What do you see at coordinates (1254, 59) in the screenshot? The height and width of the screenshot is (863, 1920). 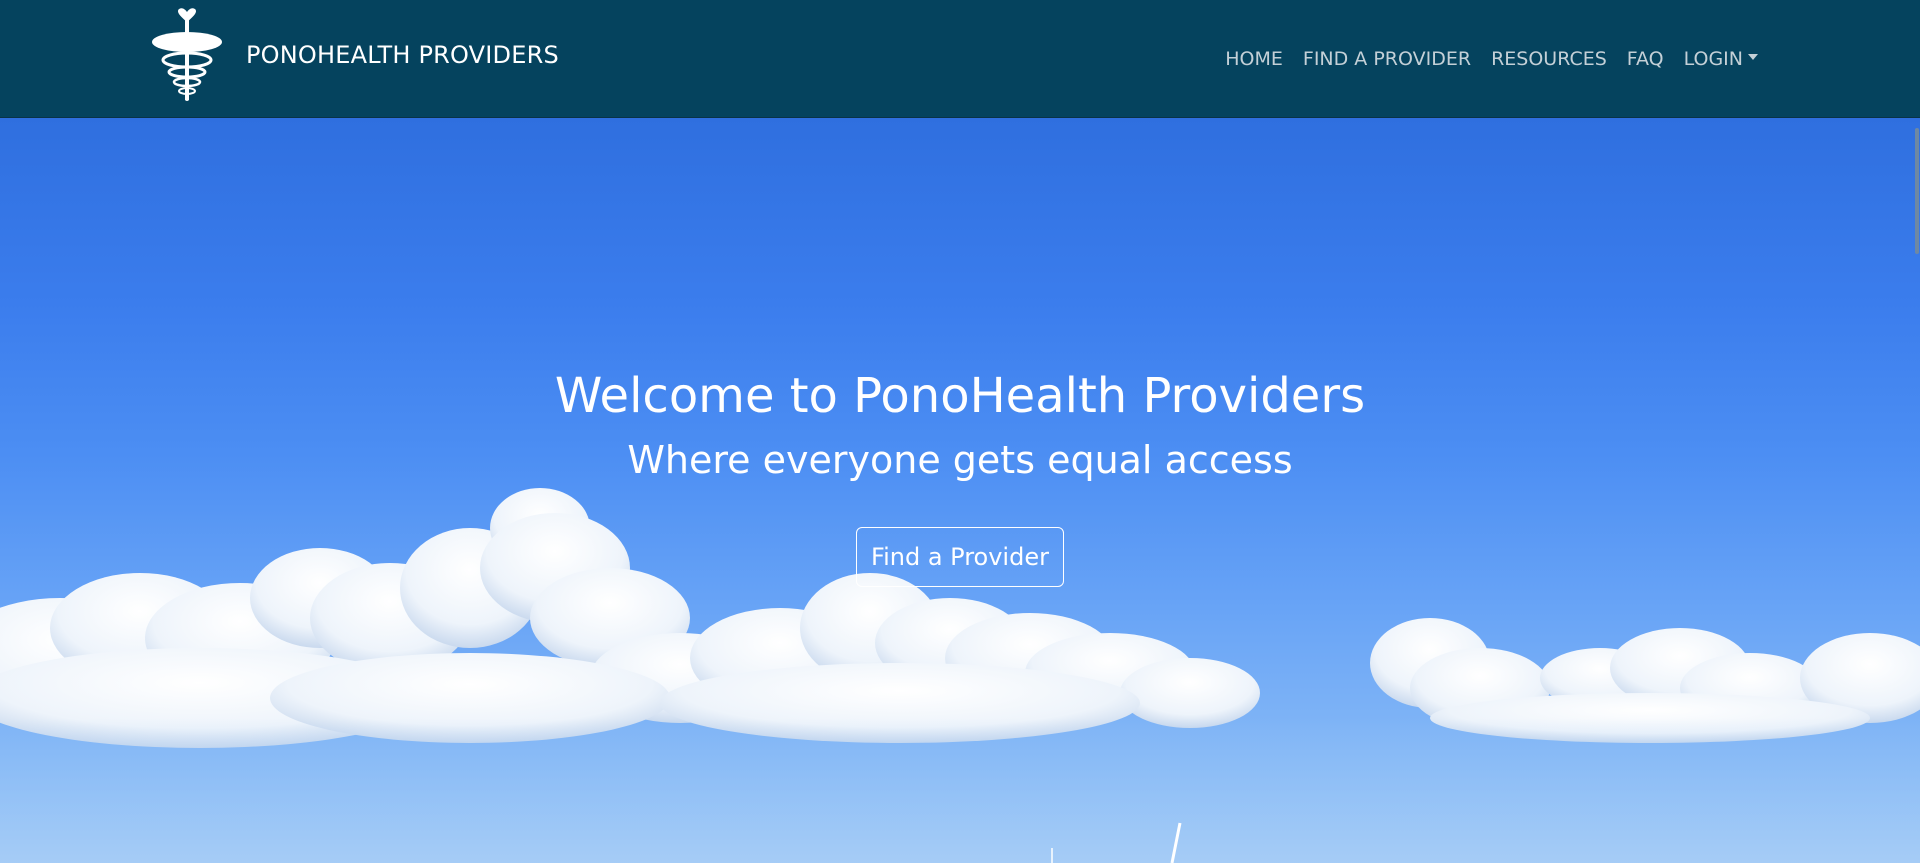 I see `nav-home: HOME` at bounding box center [1254, 59].